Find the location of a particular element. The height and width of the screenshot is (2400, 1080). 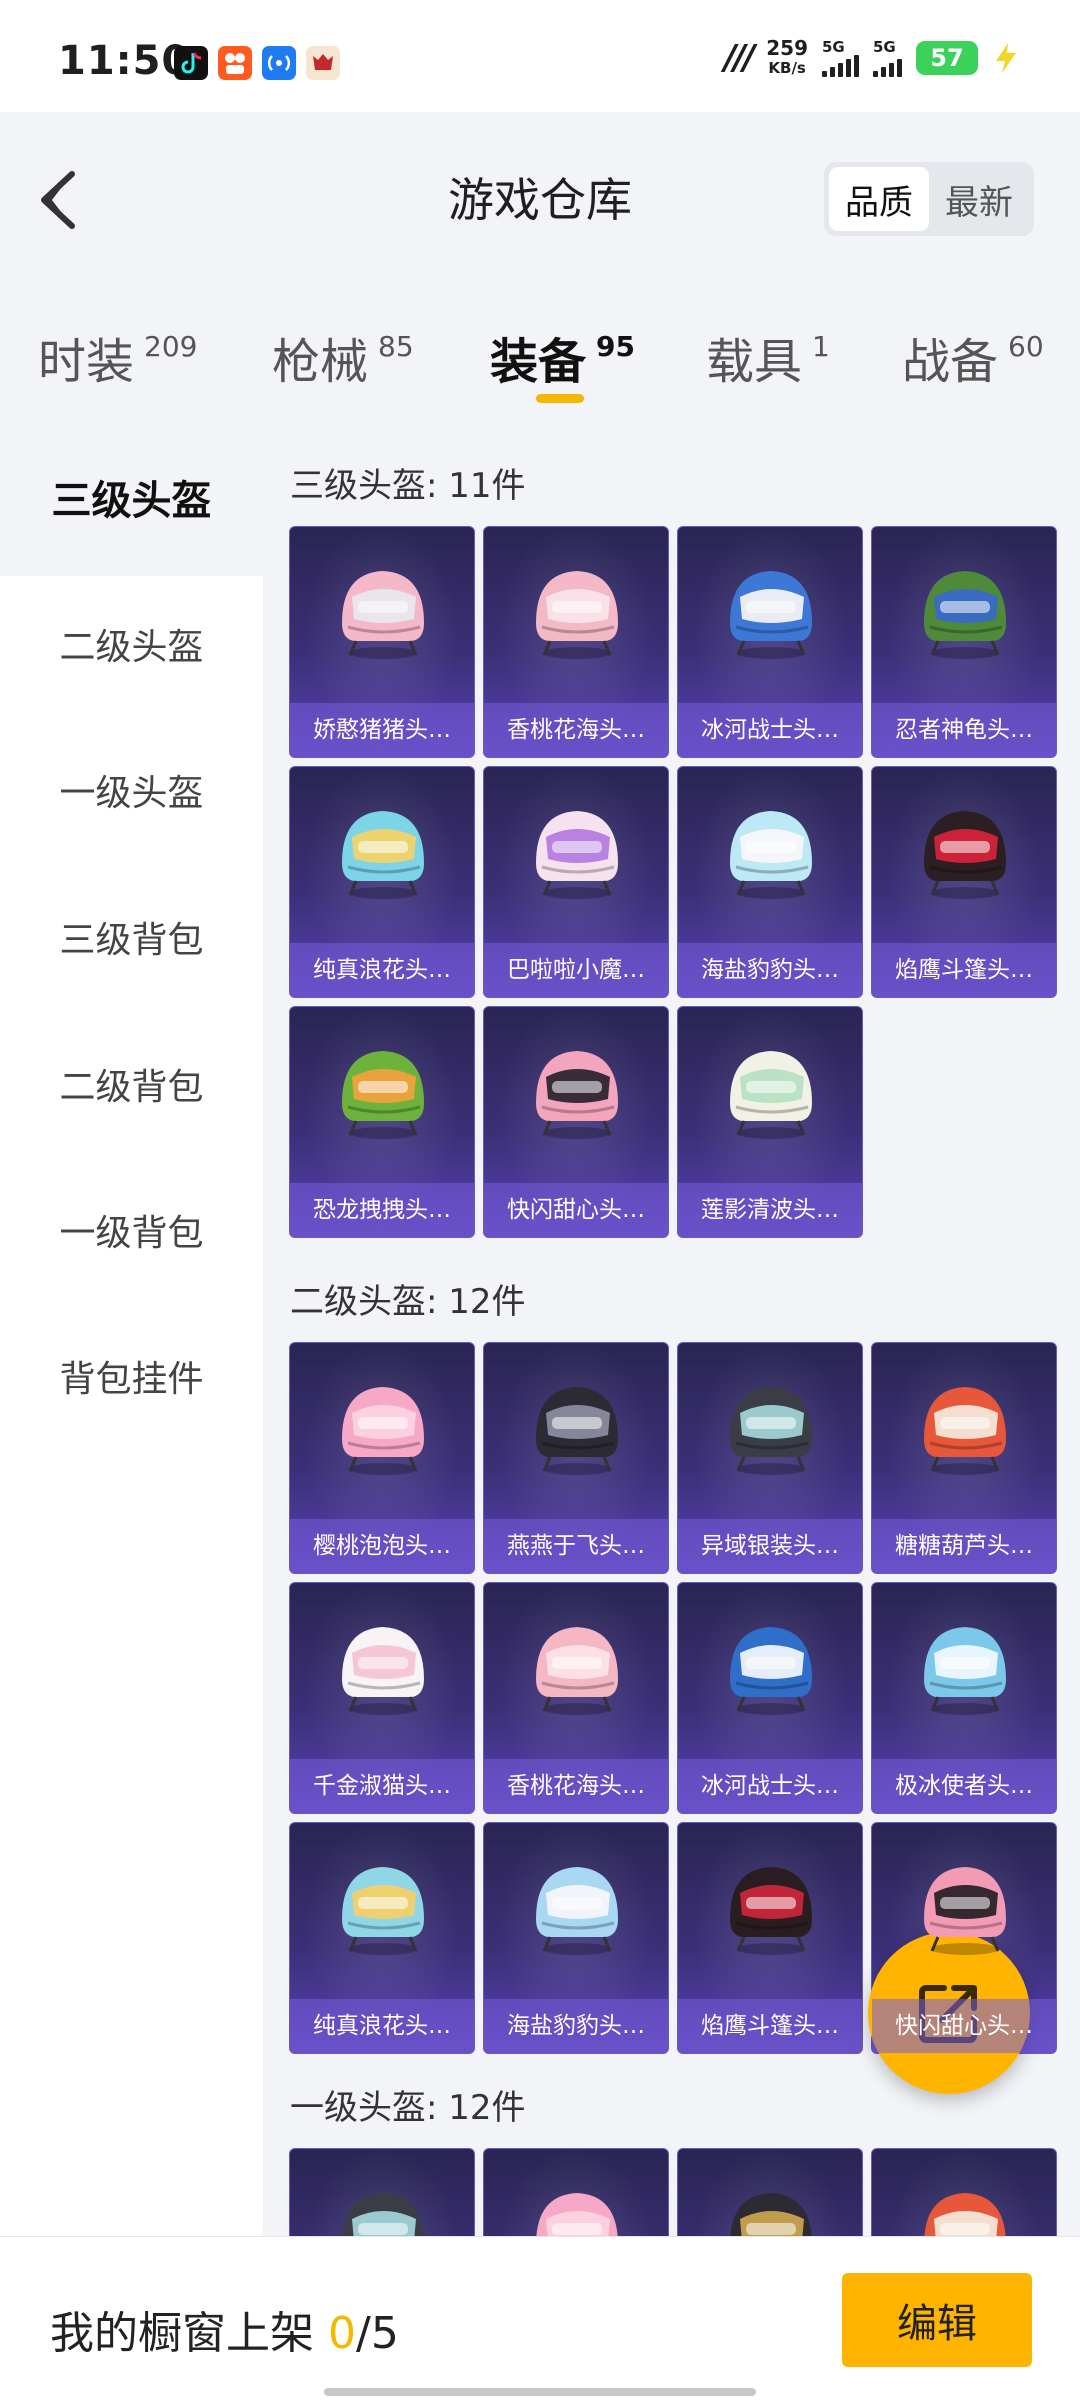

douyin-app-icon is located at coordinates (191, 63).